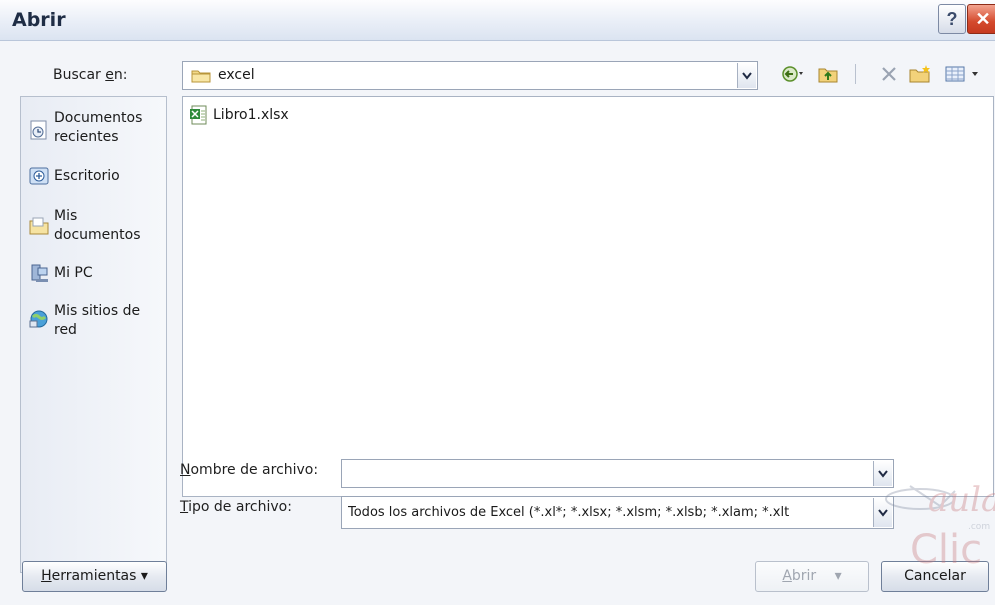  Describe the element at coordinates (39, 273) in the screenshot. I see `my-computer-icon` at that location.